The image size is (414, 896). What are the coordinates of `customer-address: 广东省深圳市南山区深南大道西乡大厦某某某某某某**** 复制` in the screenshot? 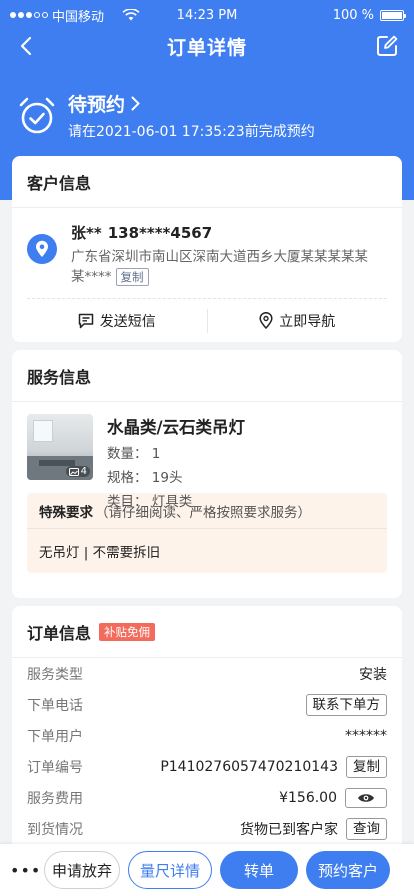 It's located at (221, 267).